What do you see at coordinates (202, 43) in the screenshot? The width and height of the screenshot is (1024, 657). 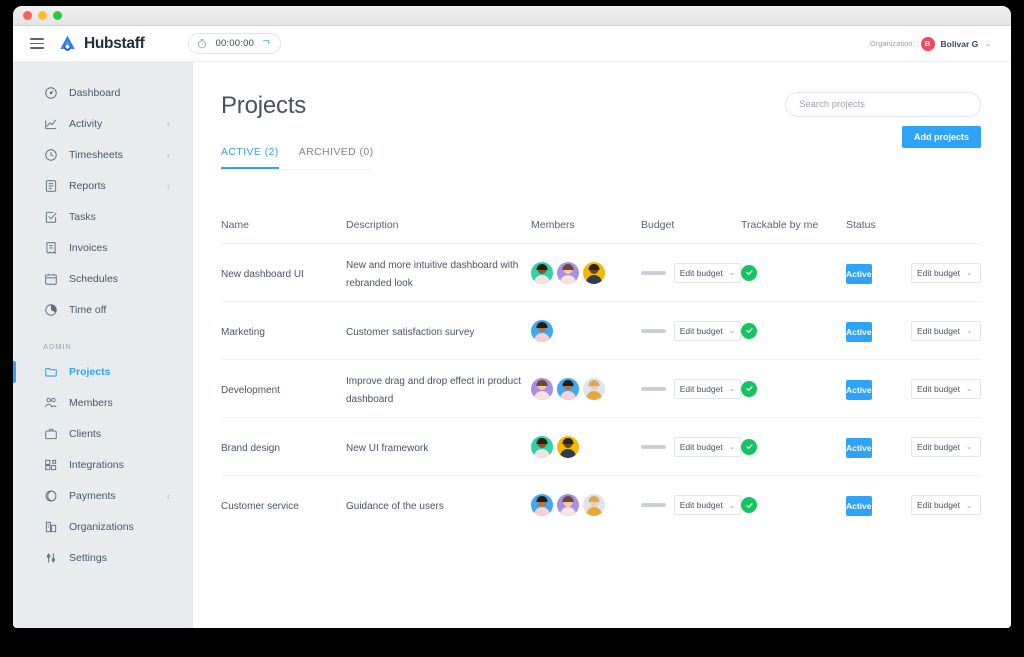 I see `stopwatch-icon` at bounding box center [202, 43].